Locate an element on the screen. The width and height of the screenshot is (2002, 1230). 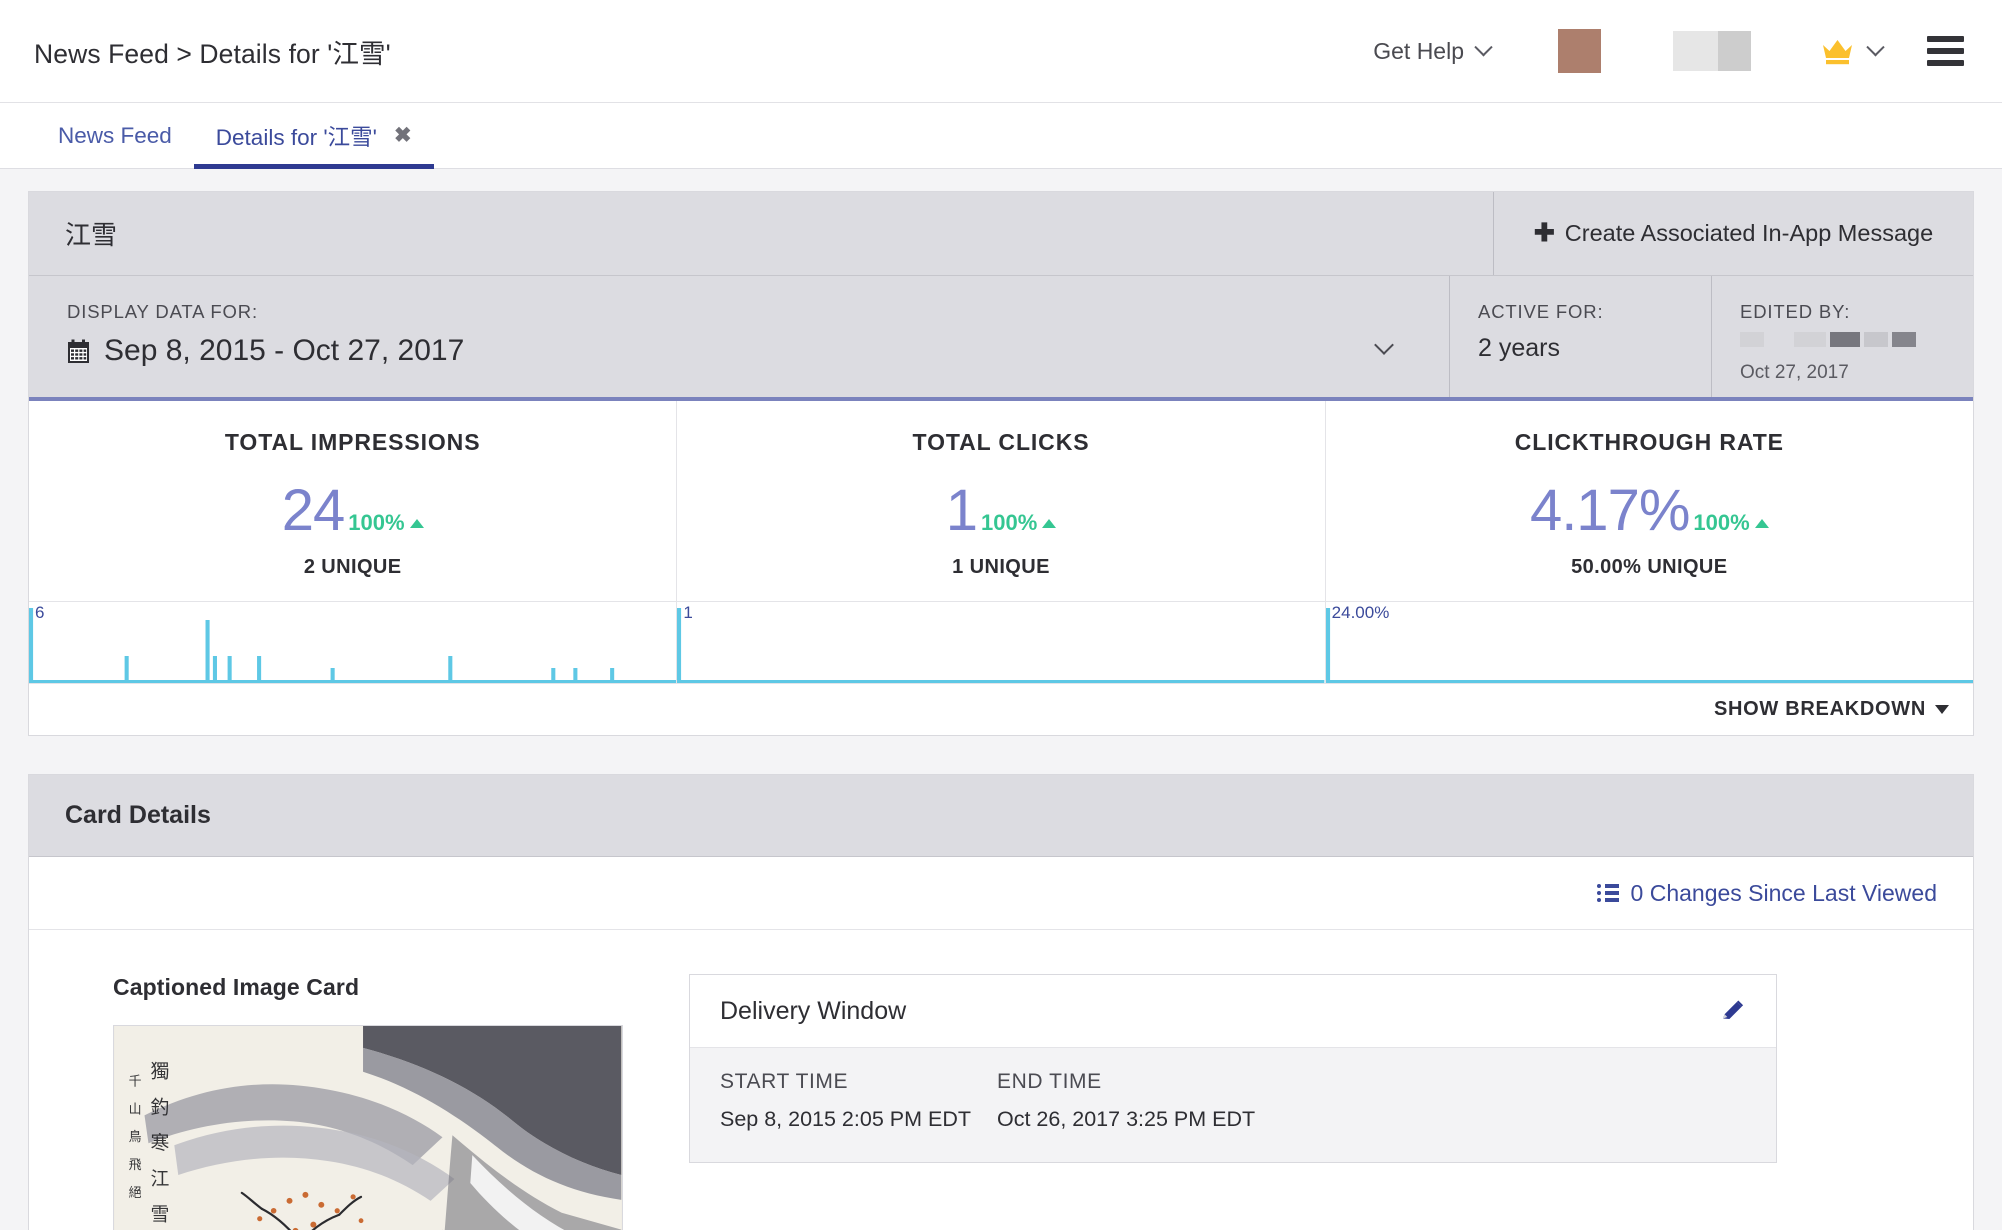
end-time-col: END TIME Oct 26, 2017 3:25 PM EDT is located at coordinates (1126, 1101).